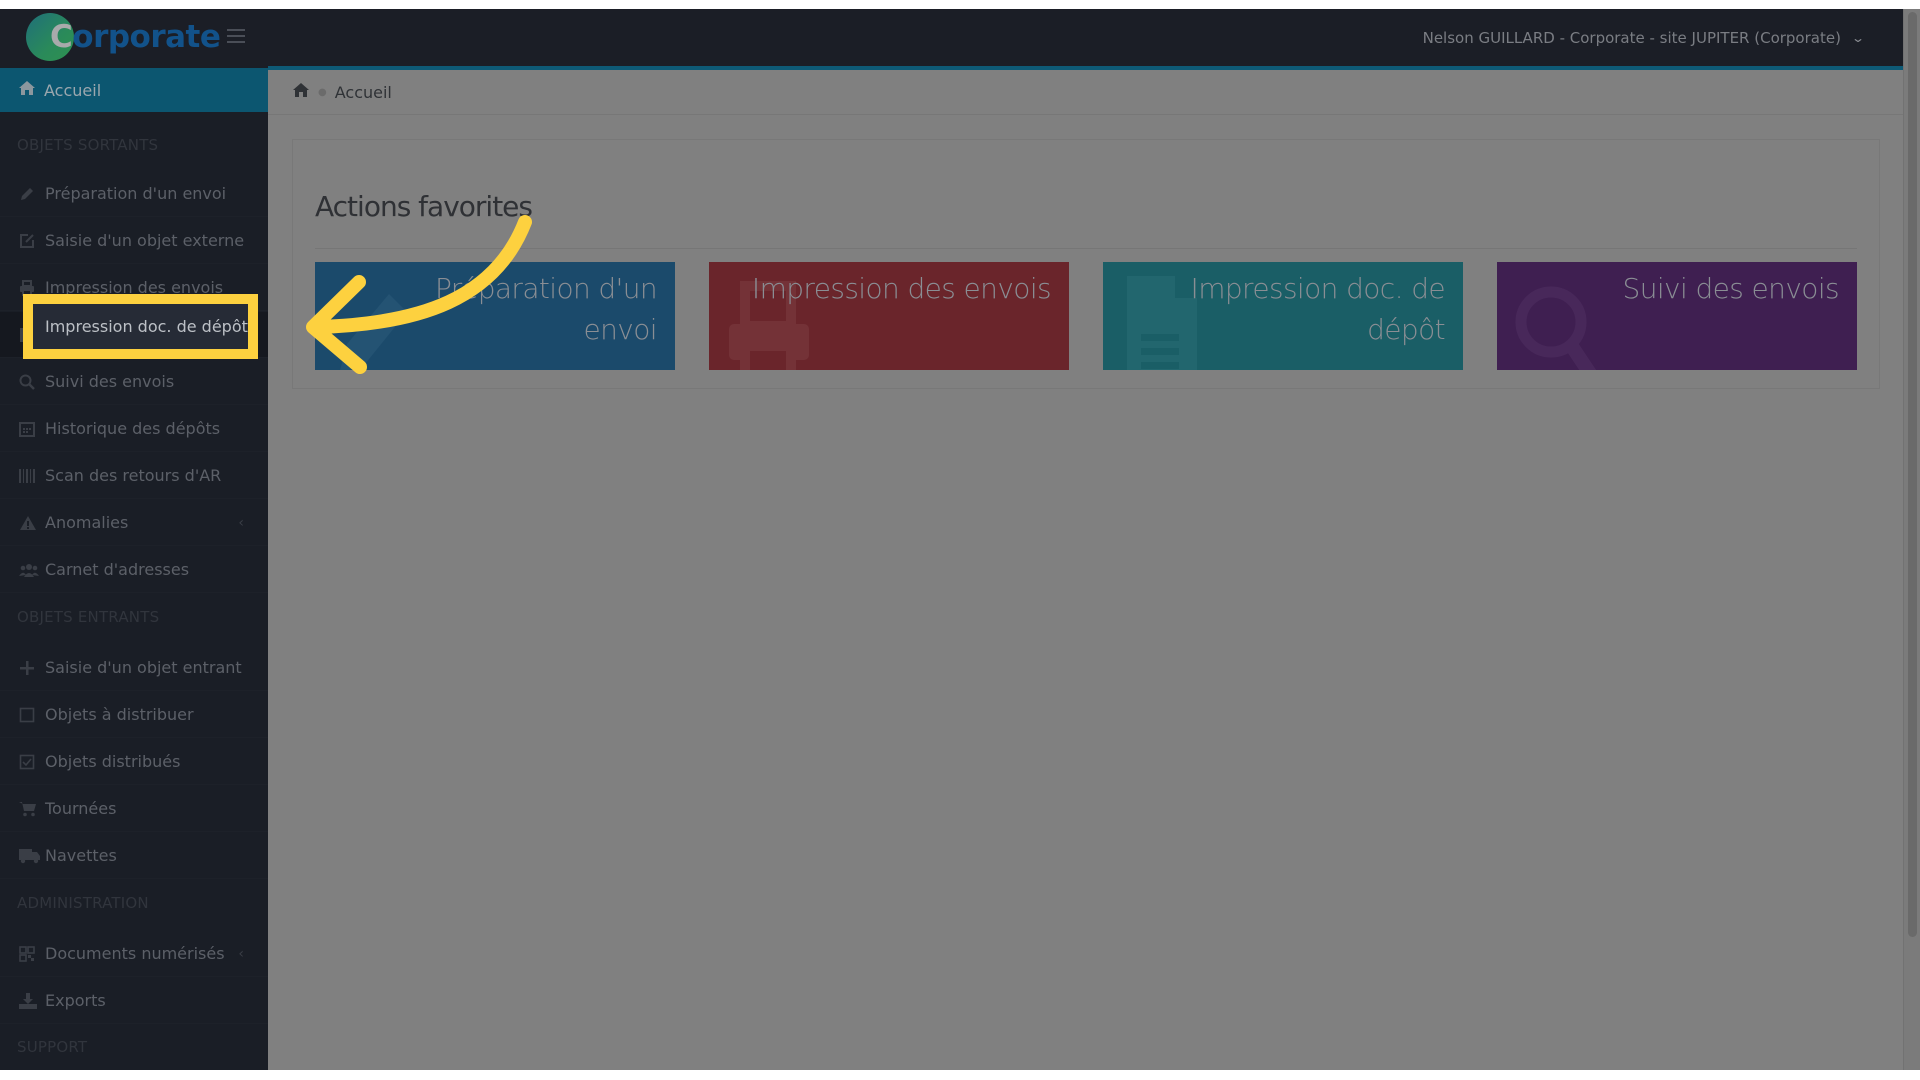  What do you see at coordinates (134, 856) in the screenshot?
I see `sidebar-item-navettes: Navettes` at bounding box center [134, 856].